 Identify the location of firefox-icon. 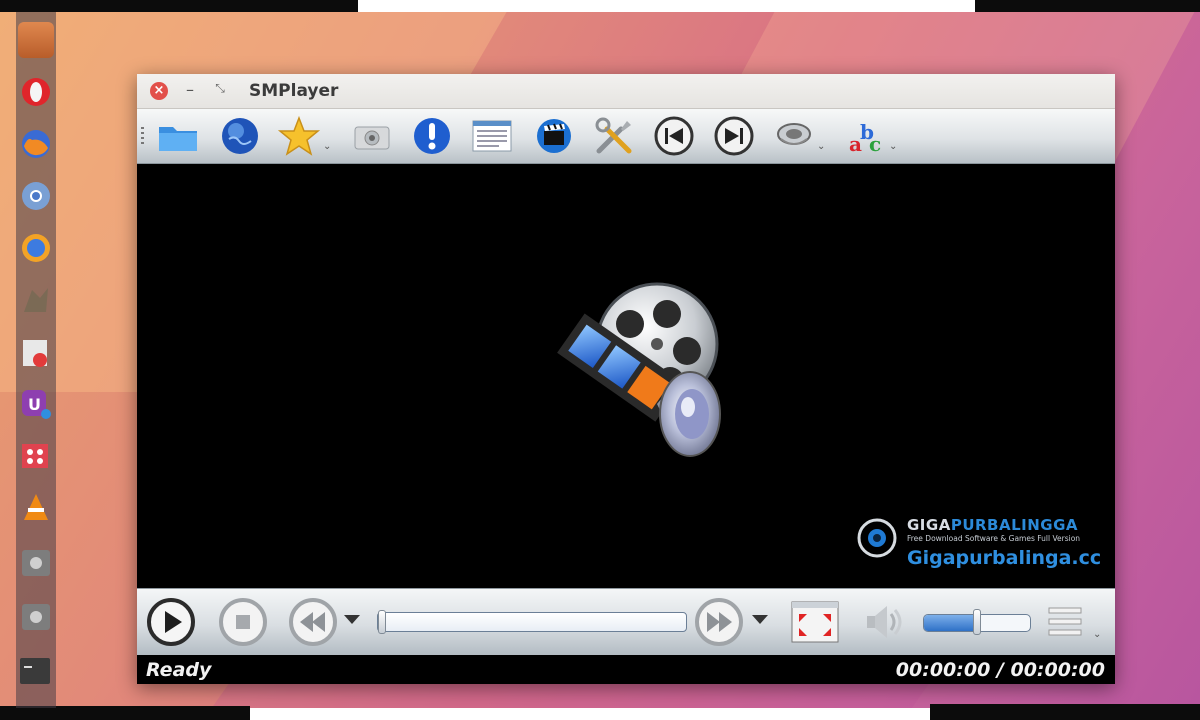
(36, 144).